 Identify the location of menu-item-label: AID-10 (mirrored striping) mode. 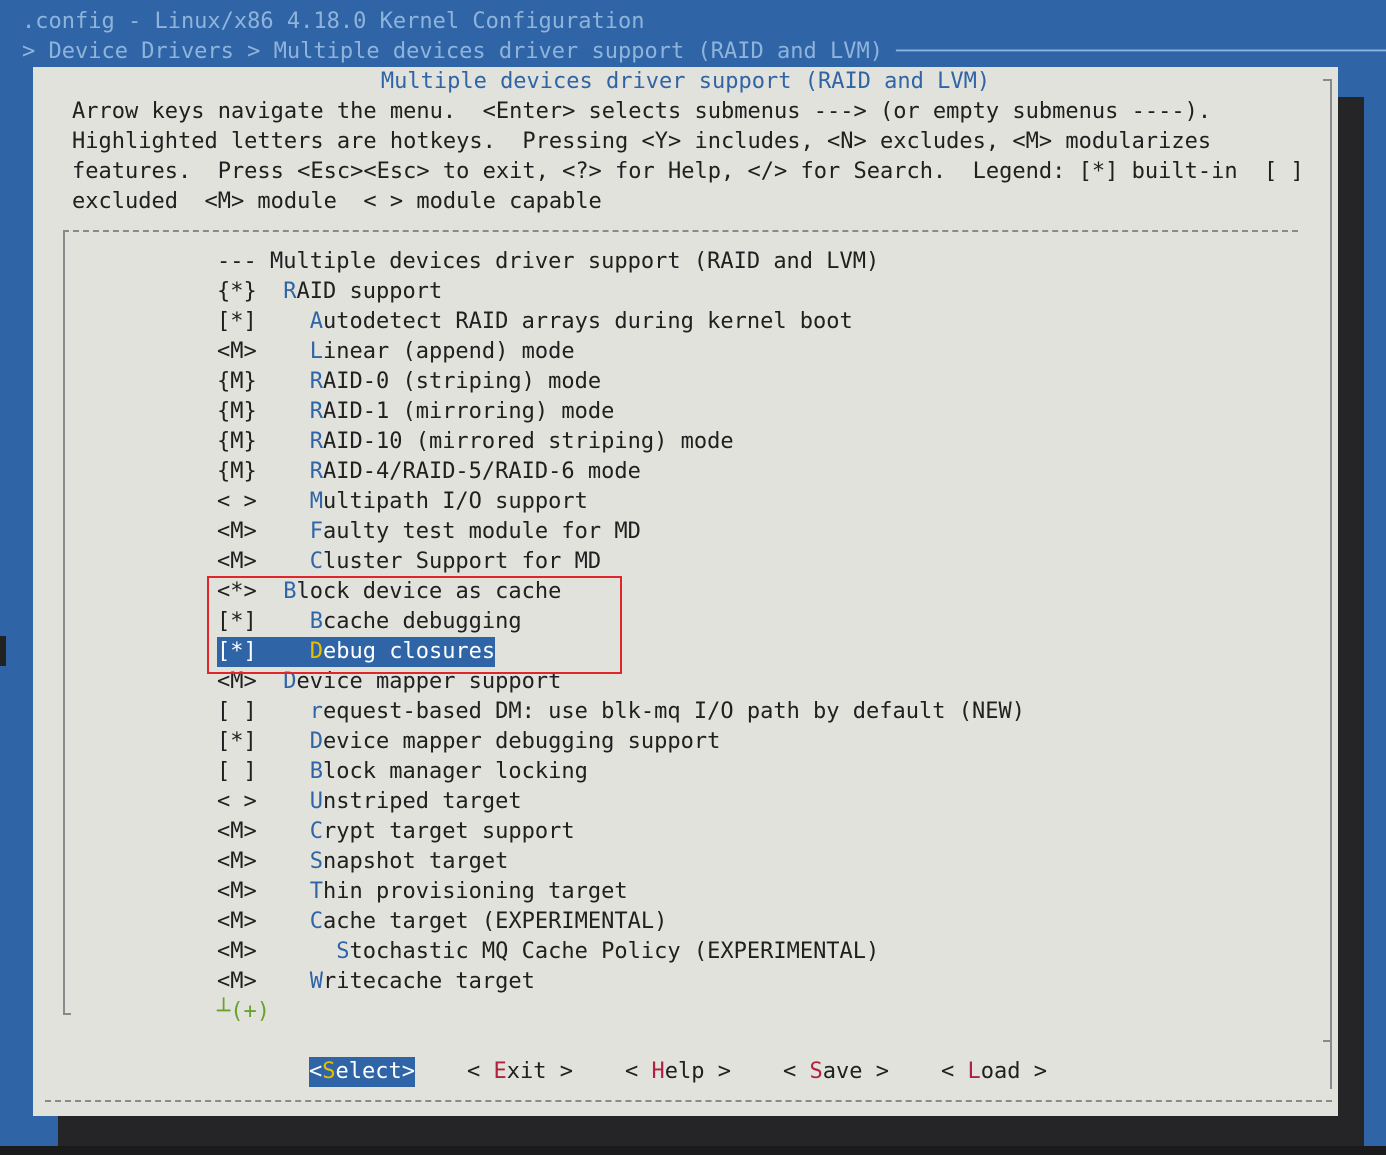
(528, 441).